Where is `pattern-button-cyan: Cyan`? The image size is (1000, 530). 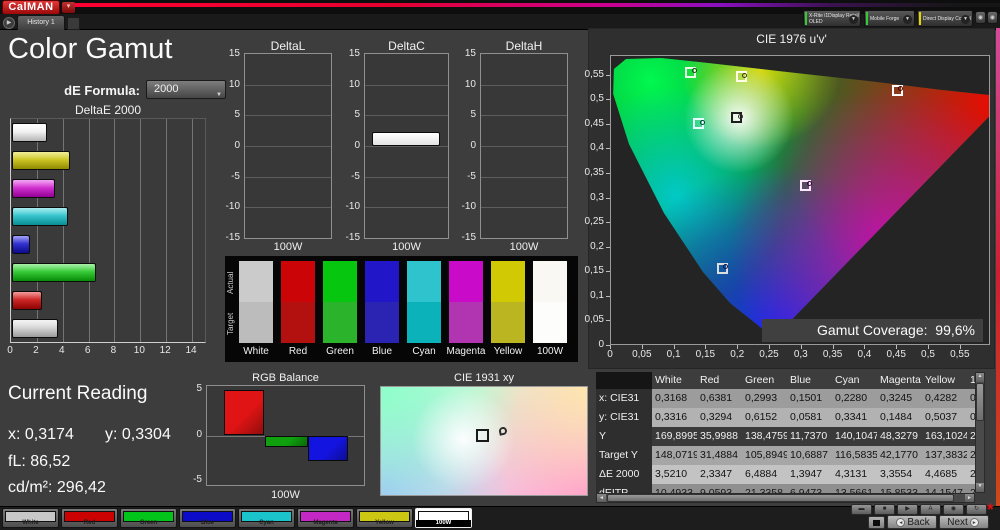
pattern-button-cyan: Cyan is located at coordinates (266, 518).